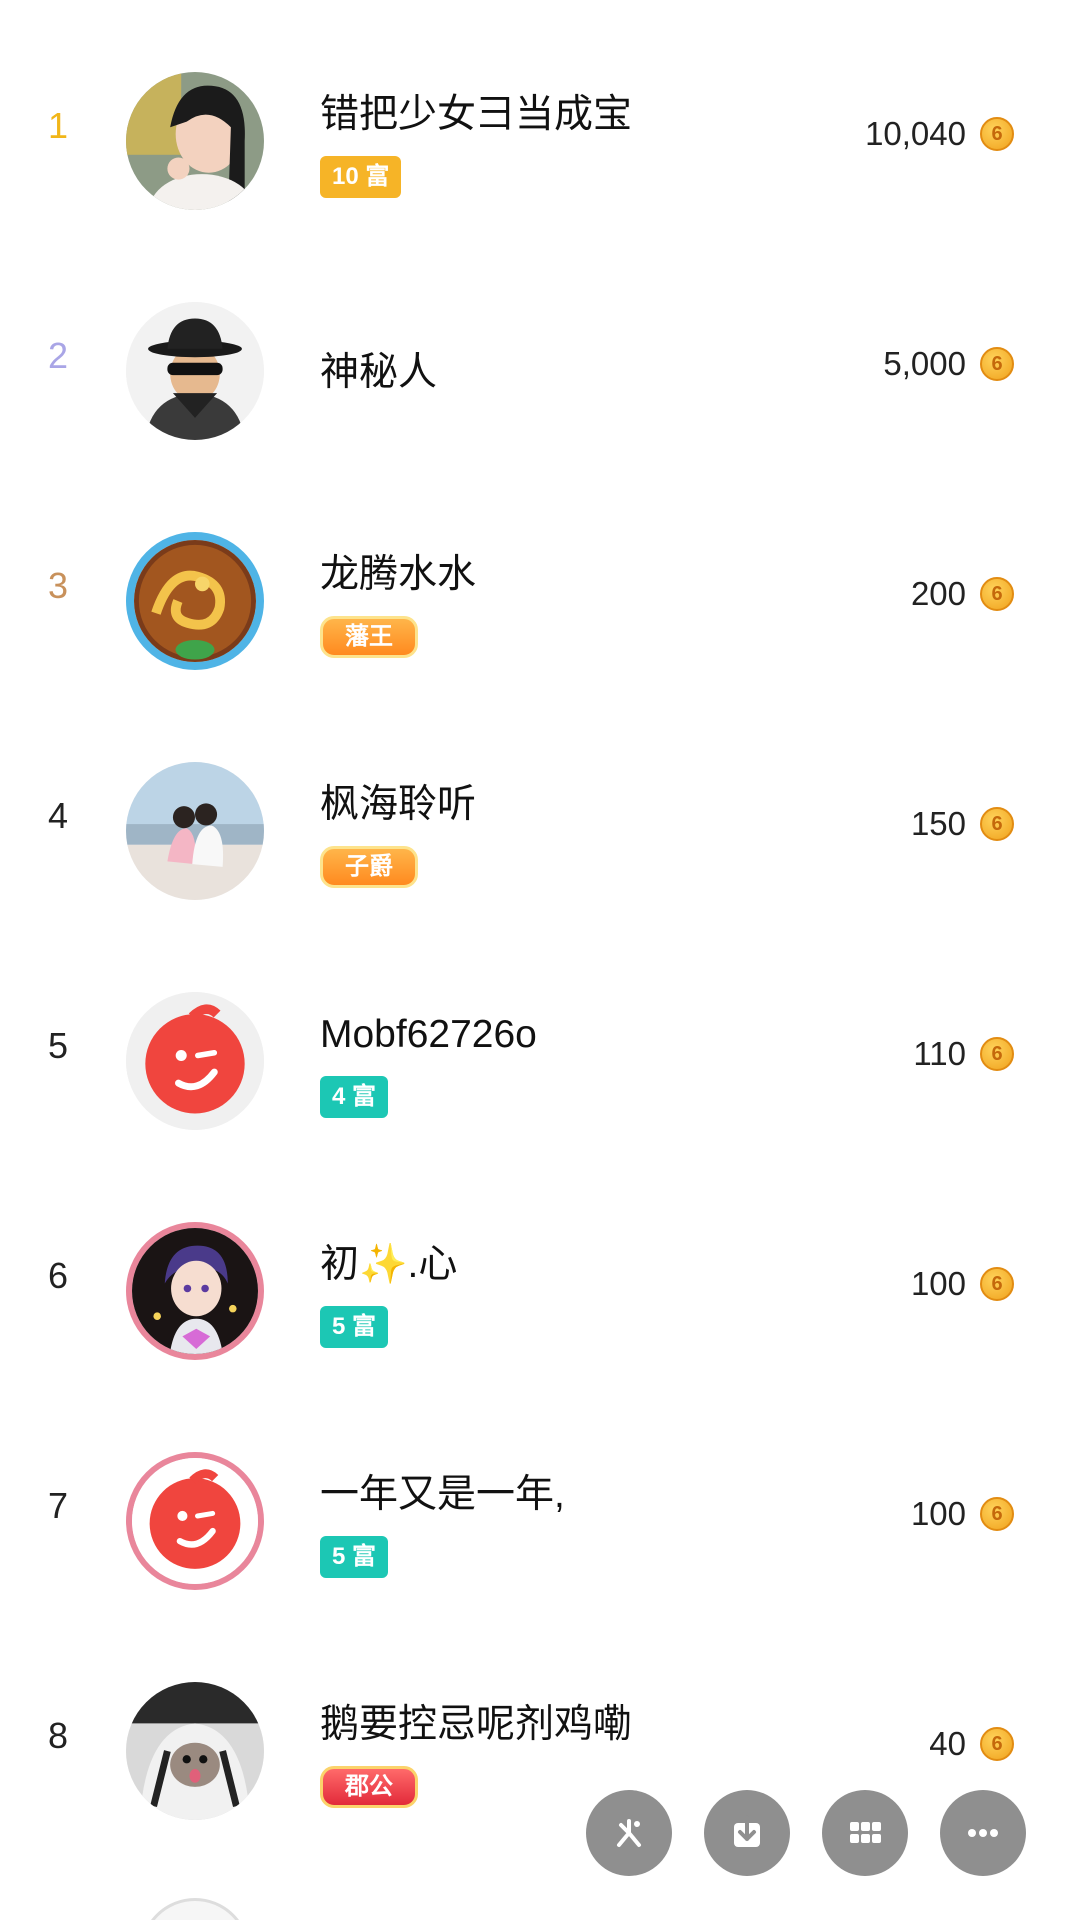  Describe the element at coordinates (195, 831) in the screenshot. I see `avatar-couple-beach` at that location.